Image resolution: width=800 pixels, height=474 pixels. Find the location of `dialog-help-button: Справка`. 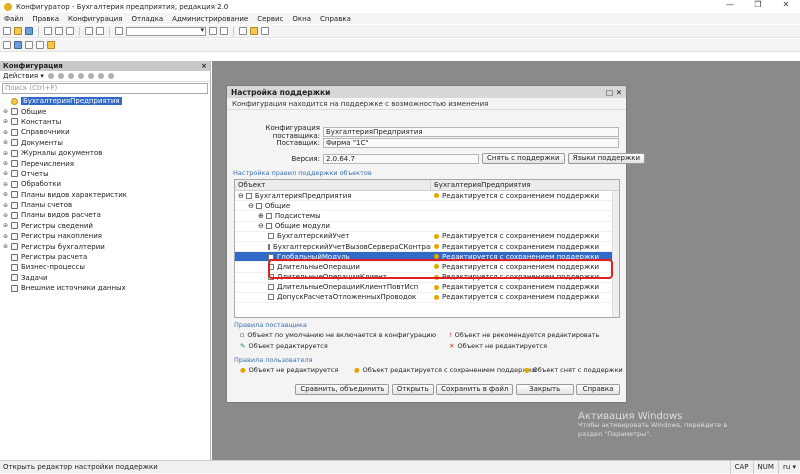

dialog-help-button: Справка is located at coordinates (598, 389).